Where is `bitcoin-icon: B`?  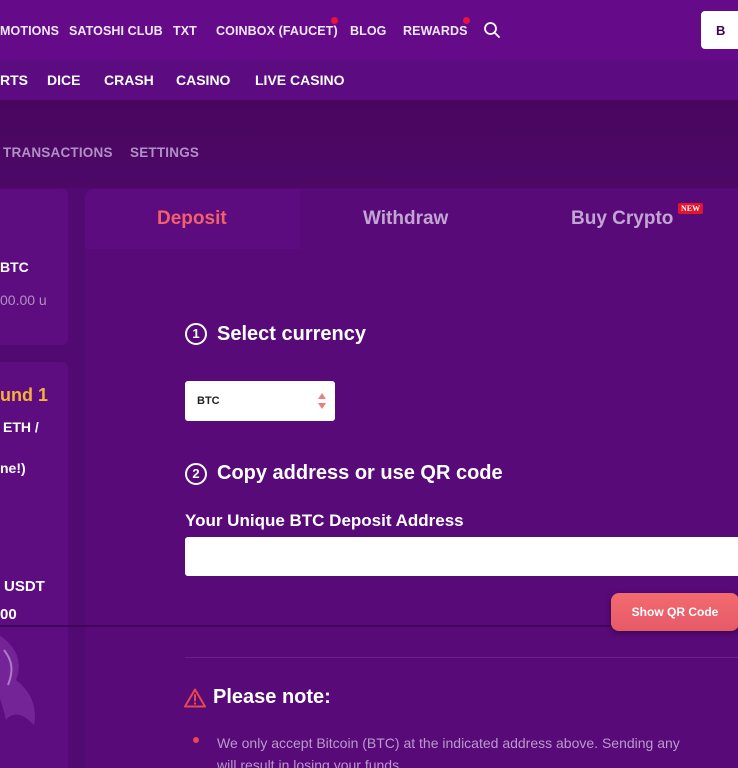 bitcoin-icon: B is located at coordinates (721, 30).